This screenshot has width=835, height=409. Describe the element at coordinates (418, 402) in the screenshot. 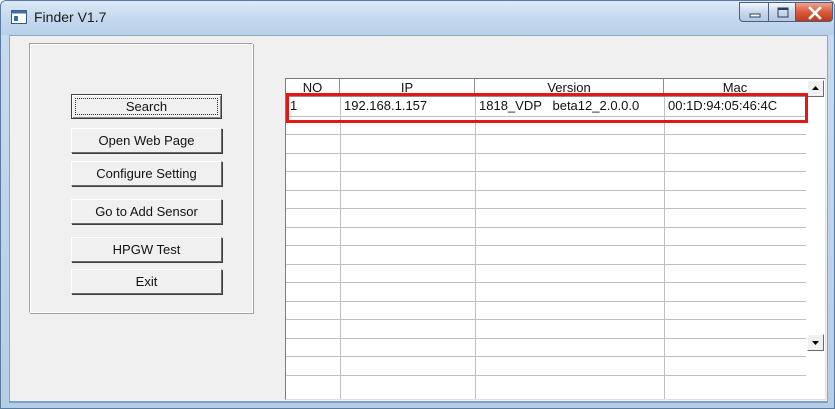

I see `window-bottom-border` at that location.